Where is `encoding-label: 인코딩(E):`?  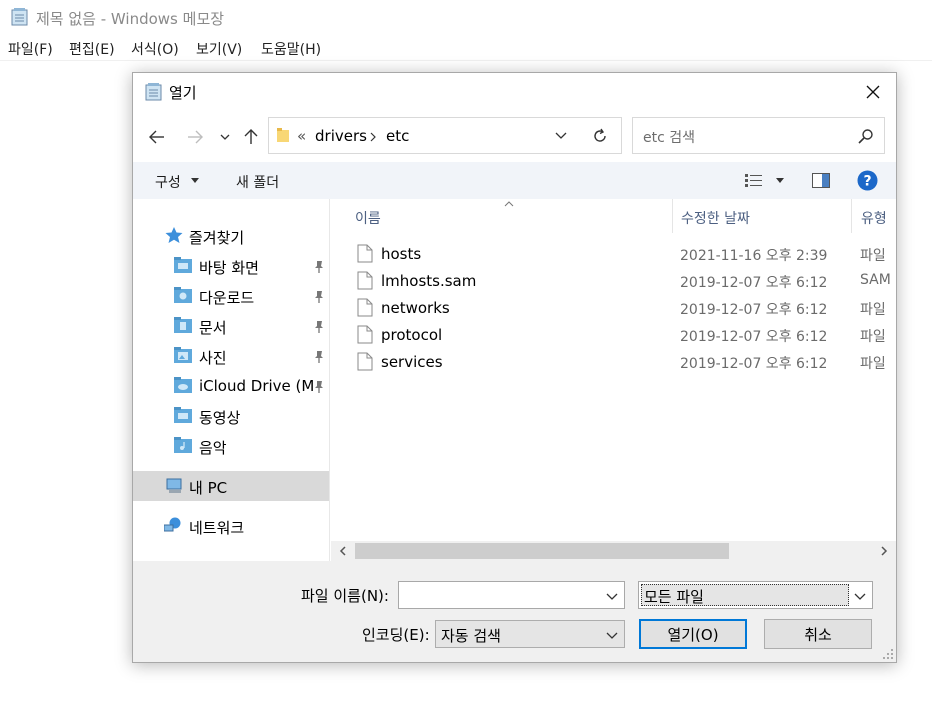 encoding-label: 인코딩(E): is located at coordinates (396, 635).